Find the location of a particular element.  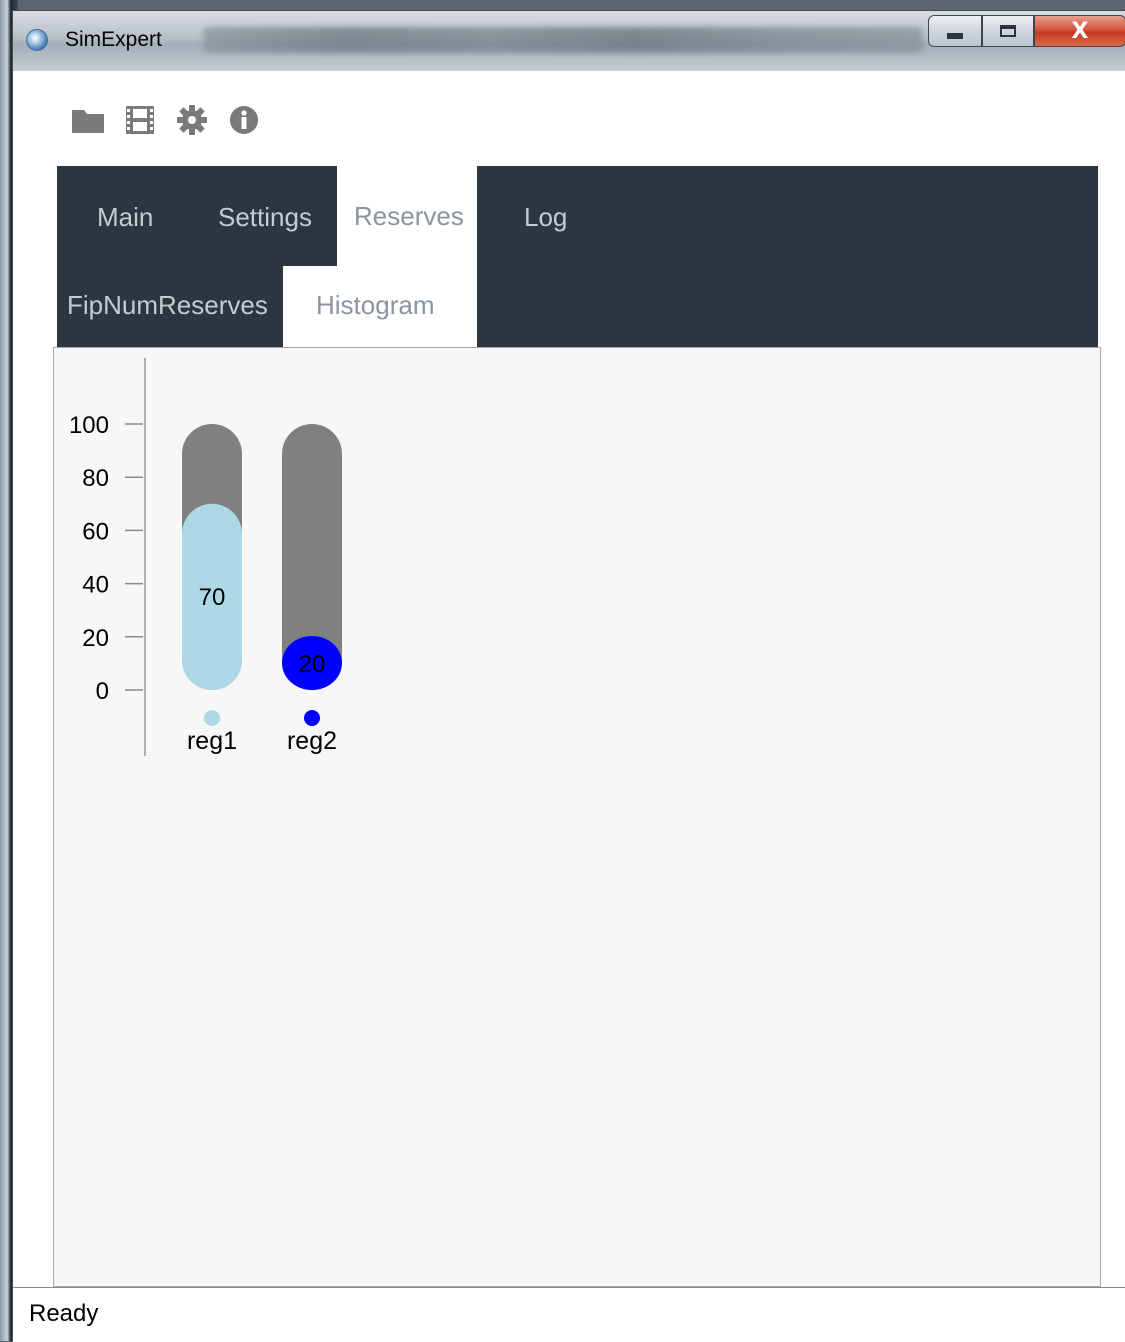

tab-reserves: Reserves is located at coordinates (407, 216).